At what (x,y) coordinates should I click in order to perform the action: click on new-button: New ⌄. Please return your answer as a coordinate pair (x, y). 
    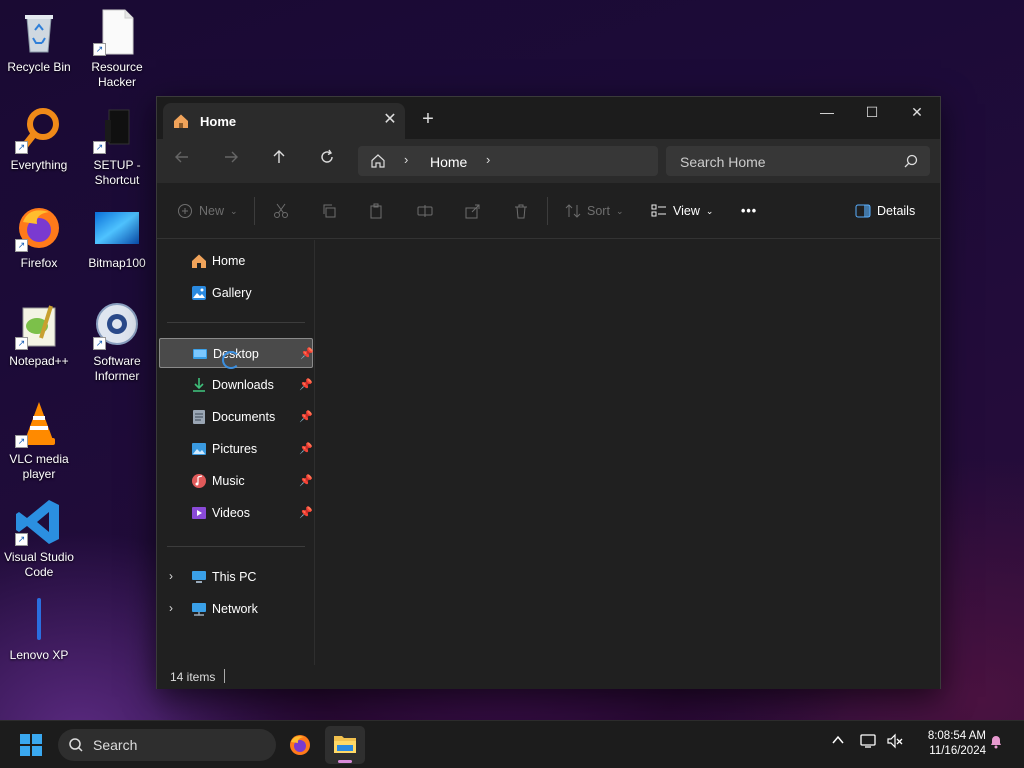
    Looking at the image, I should click on (207, 211).